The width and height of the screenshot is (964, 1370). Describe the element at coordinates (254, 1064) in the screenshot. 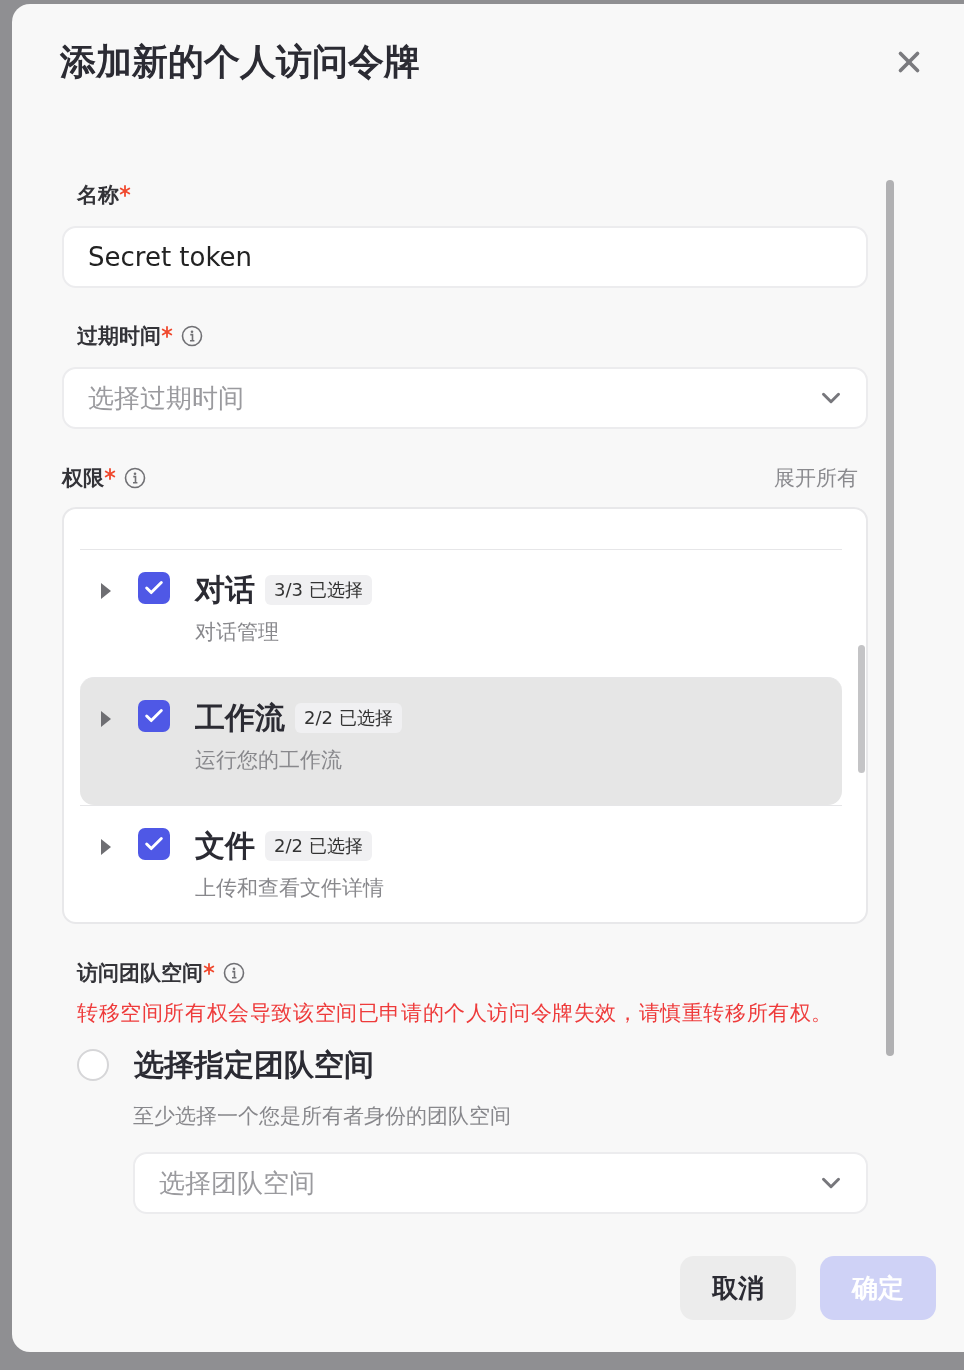

I see `option-label: 选择指定团队空间` at that location.